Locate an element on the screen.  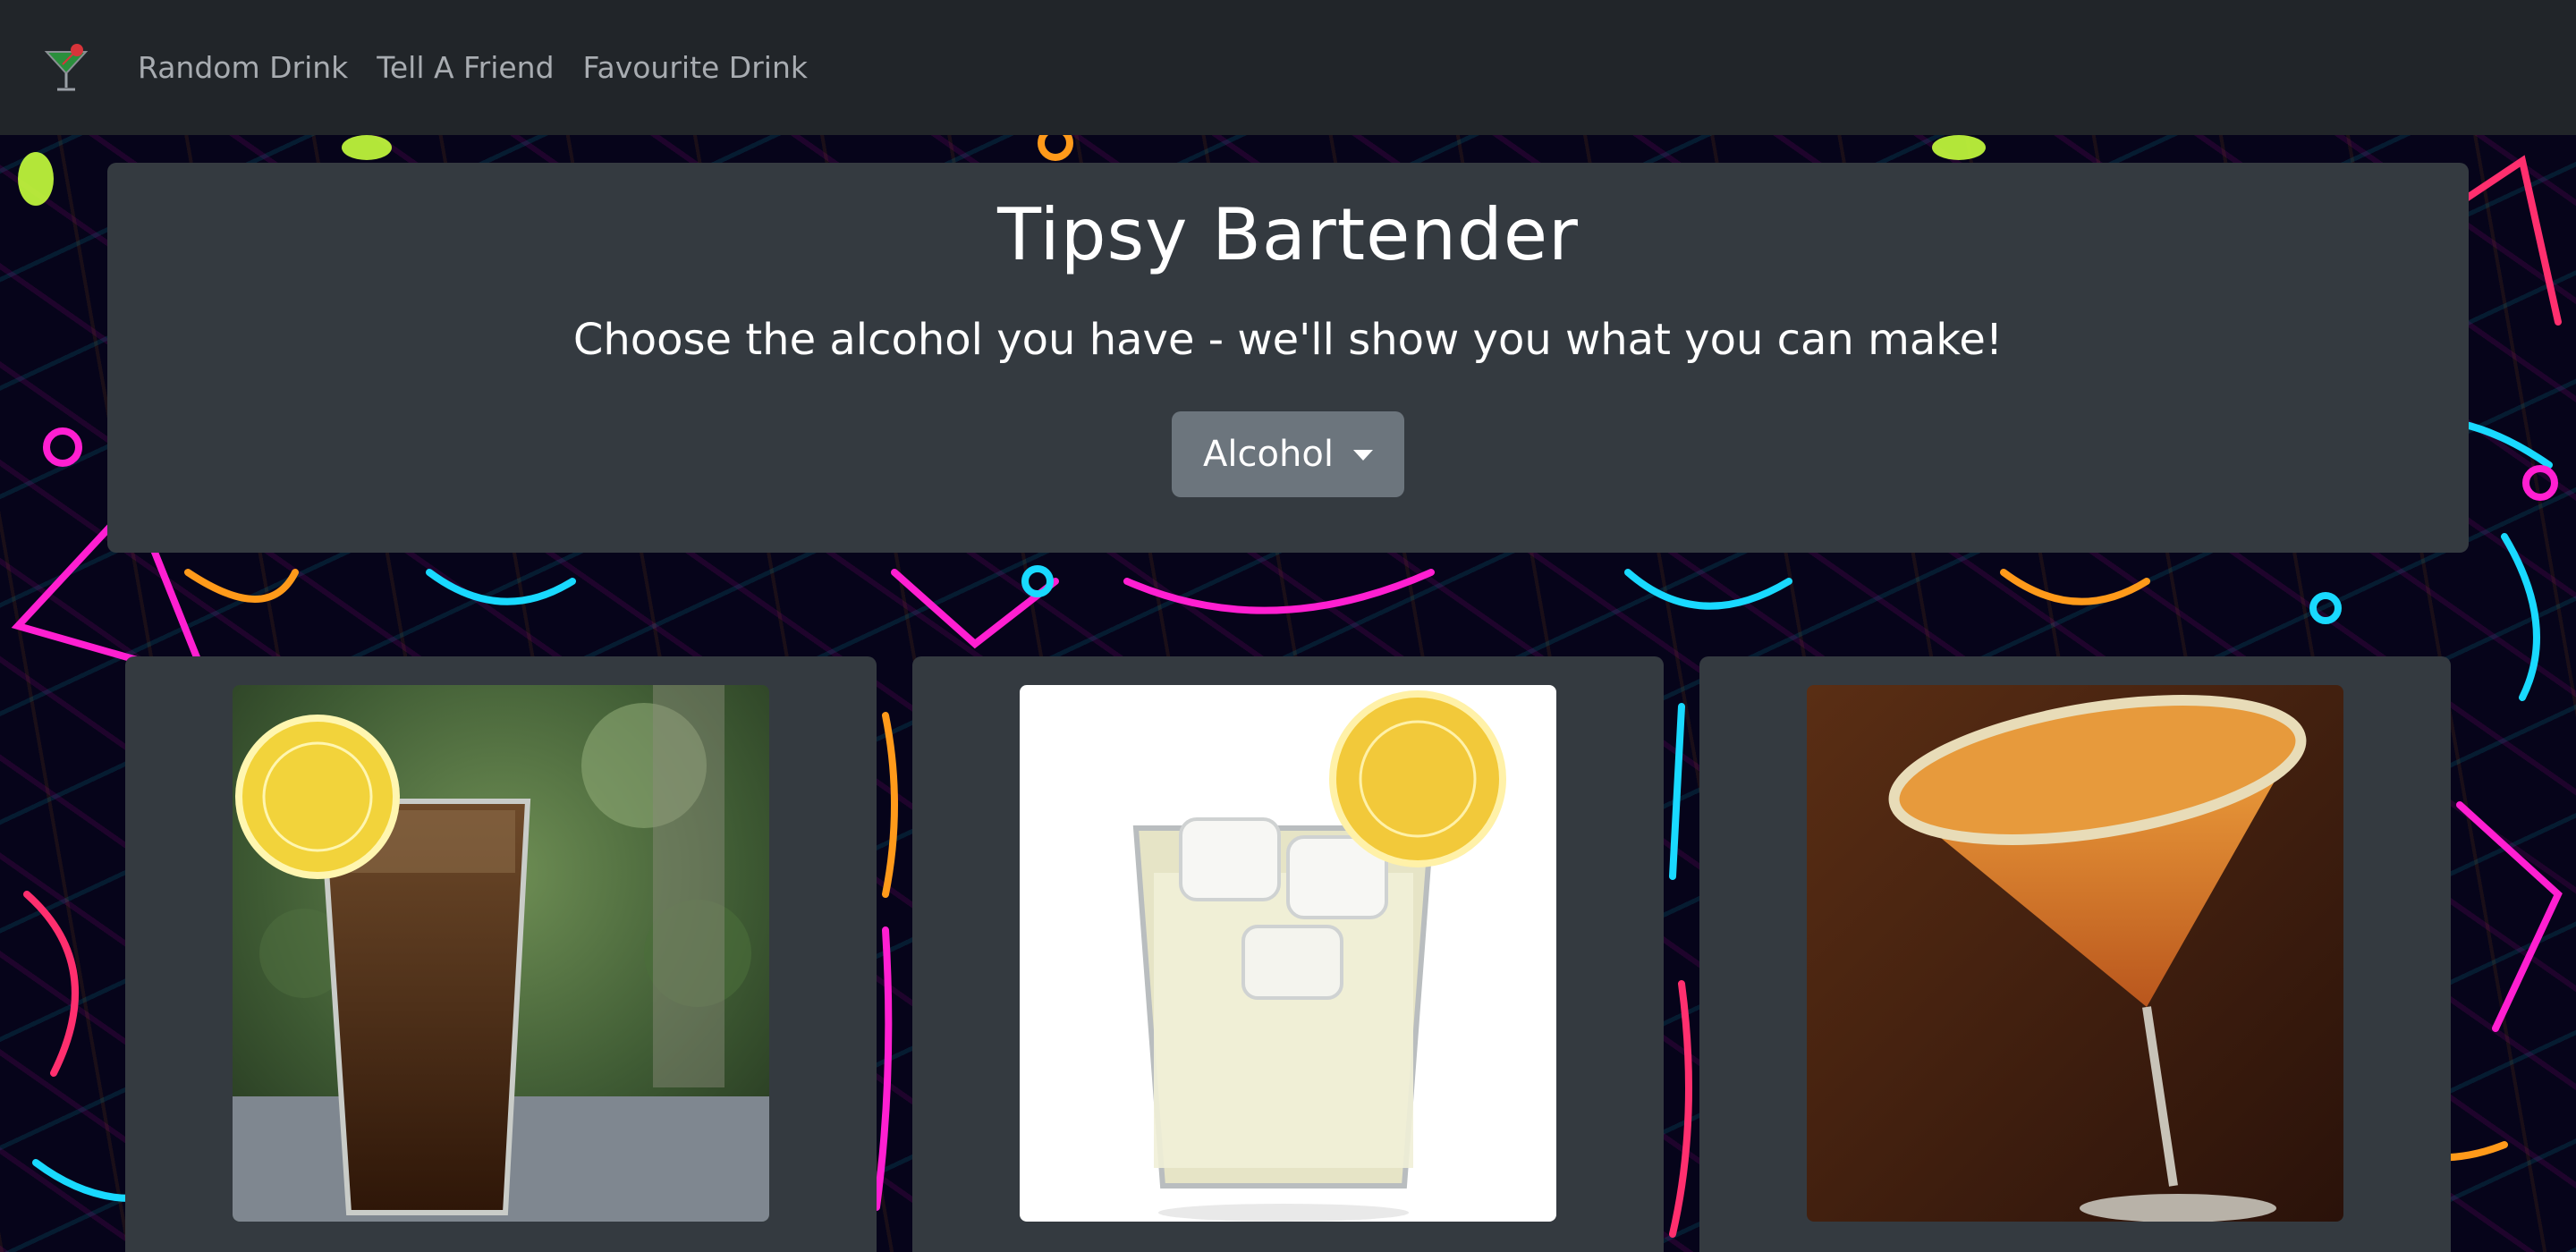
nav-favourite-drink: Favourite Drink is located at coordinates (695, 67).